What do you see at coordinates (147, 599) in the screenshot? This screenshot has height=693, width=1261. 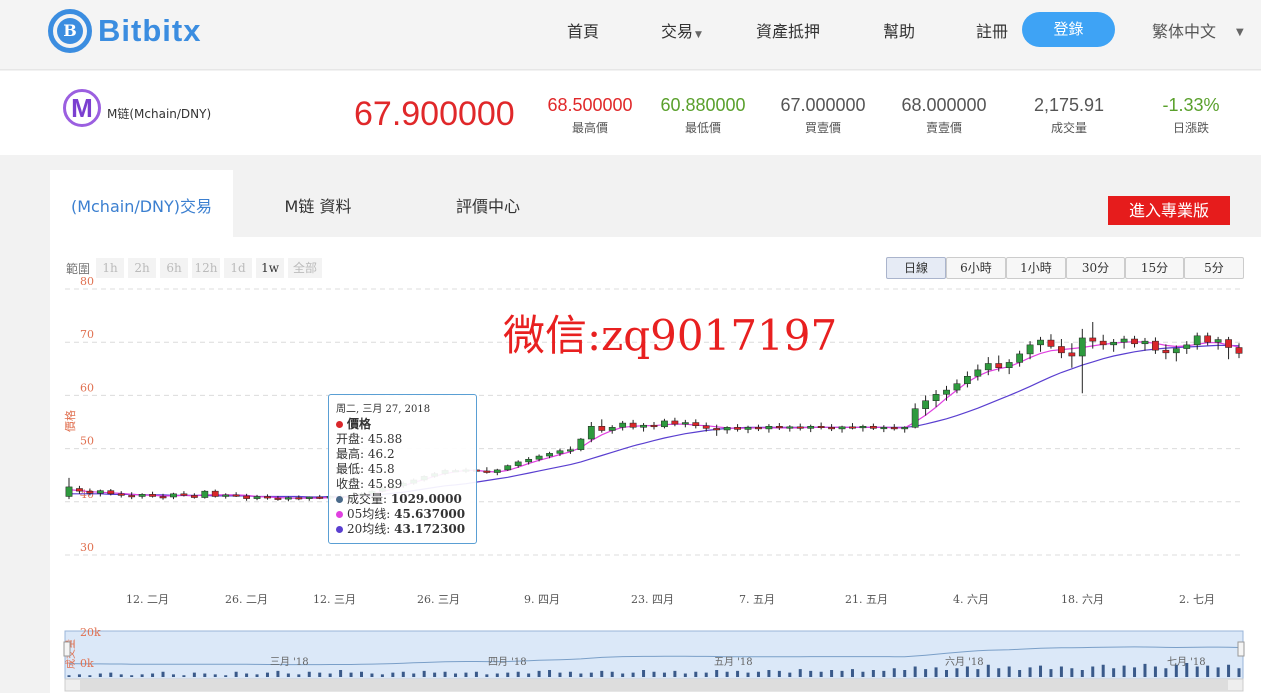 I see `x-tick-label: 12. 二月` at bounding box center [147, 599].